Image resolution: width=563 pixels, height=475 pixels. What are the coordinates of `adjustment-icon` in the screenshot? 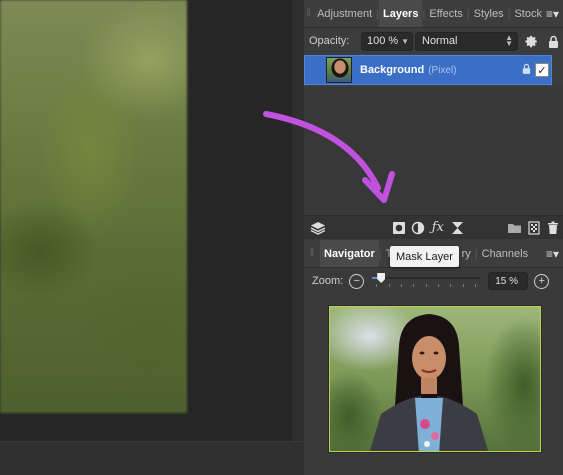 It's located at (418, 228).